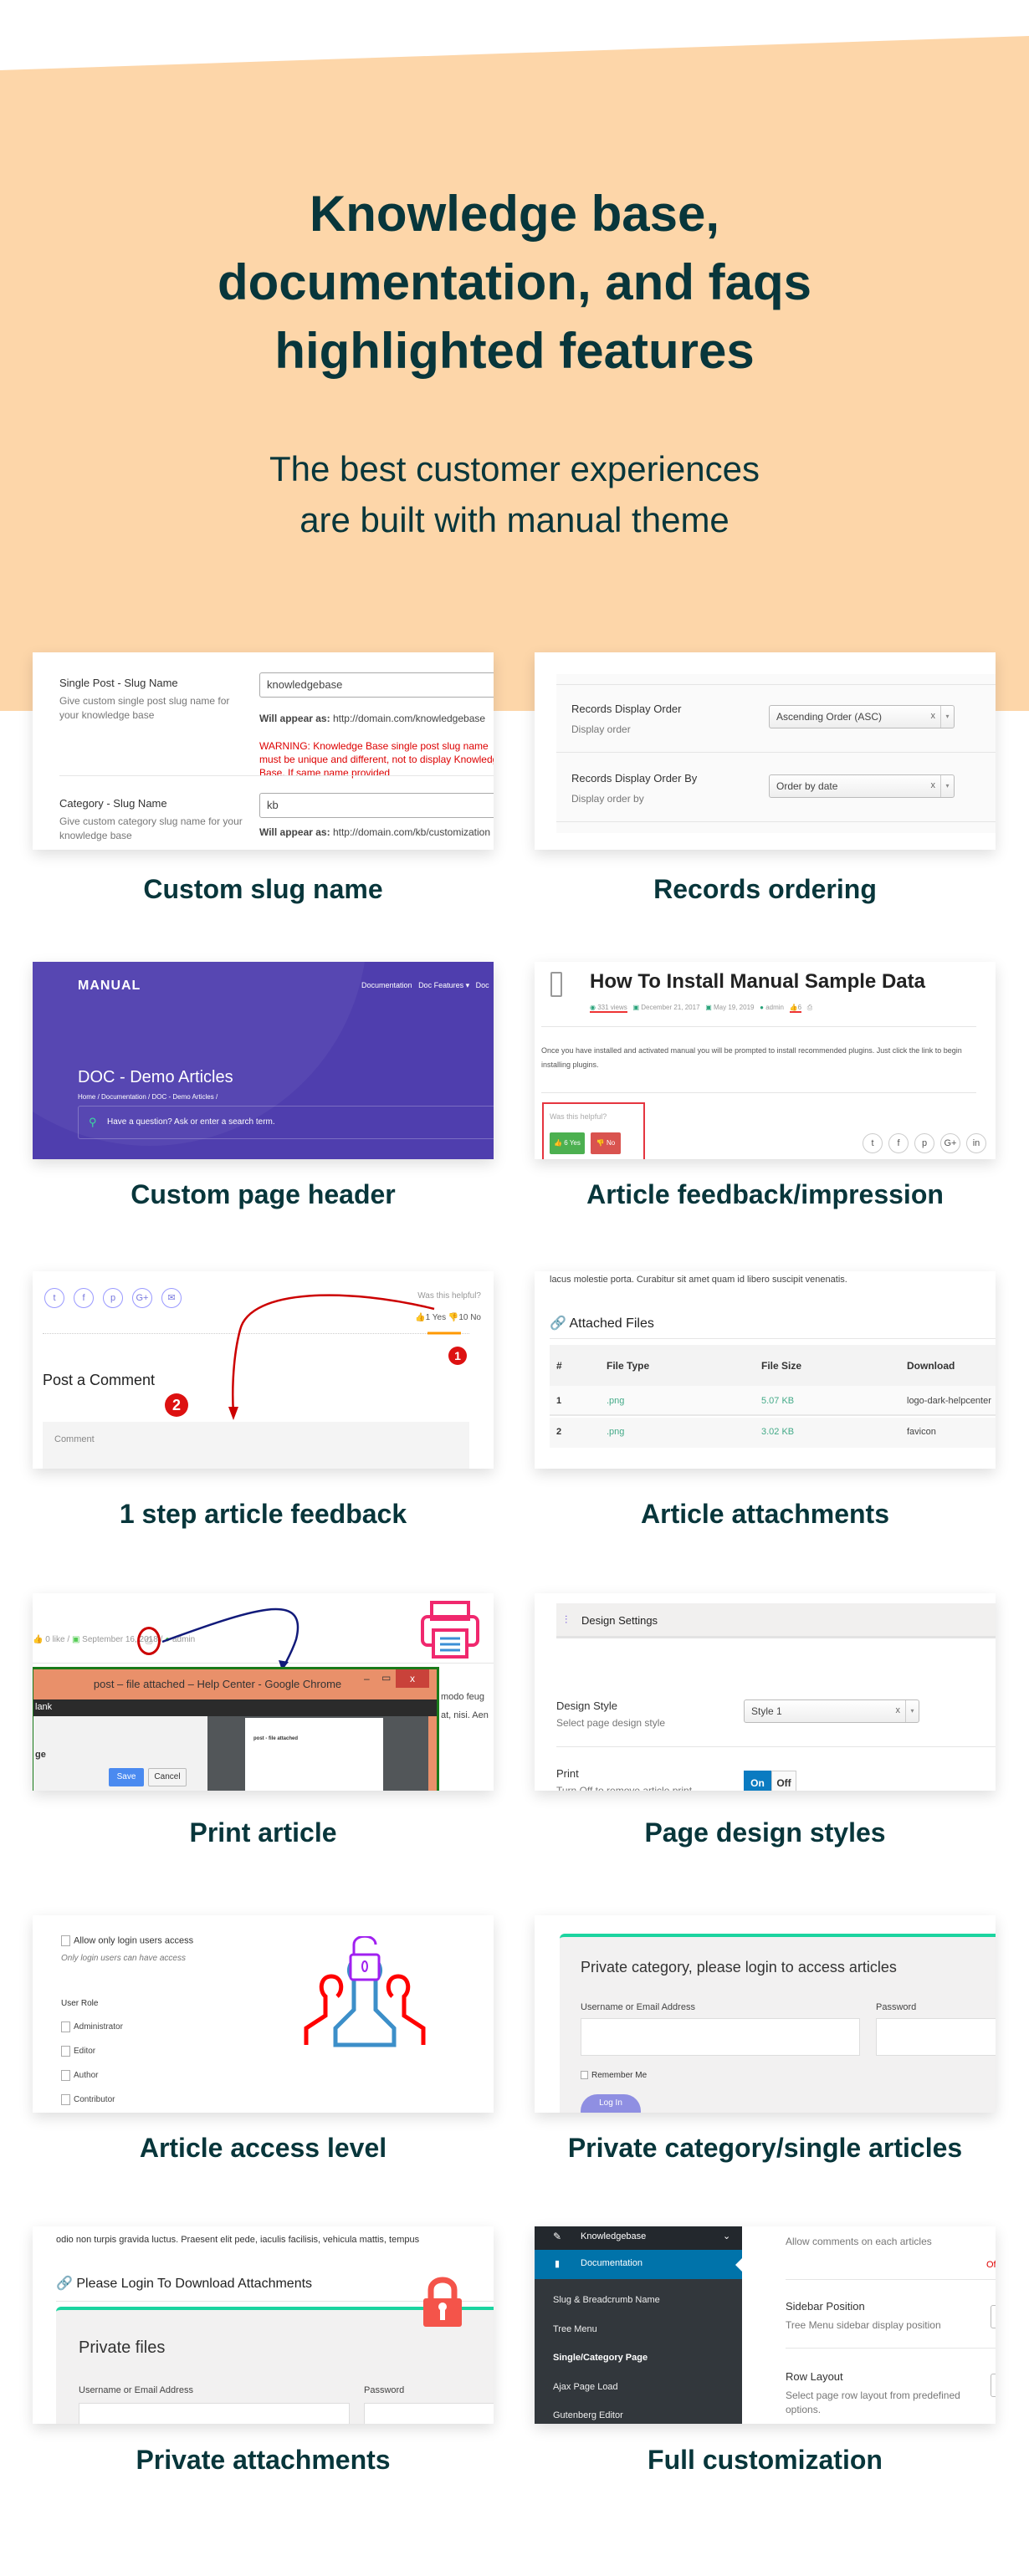 The image size is (1029, 2576). What do you see at coordinates (616, 1432) in the screenshot?
I see `cell: .png` at bounding box center [616, 1432].